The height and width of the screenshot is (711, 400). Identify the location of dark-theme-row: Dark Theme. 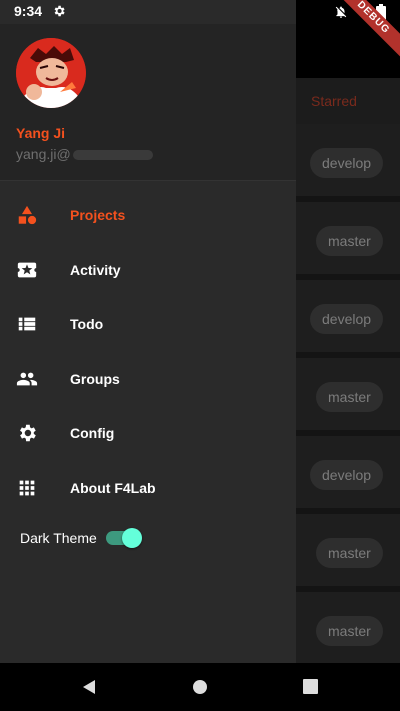
(148, 538).